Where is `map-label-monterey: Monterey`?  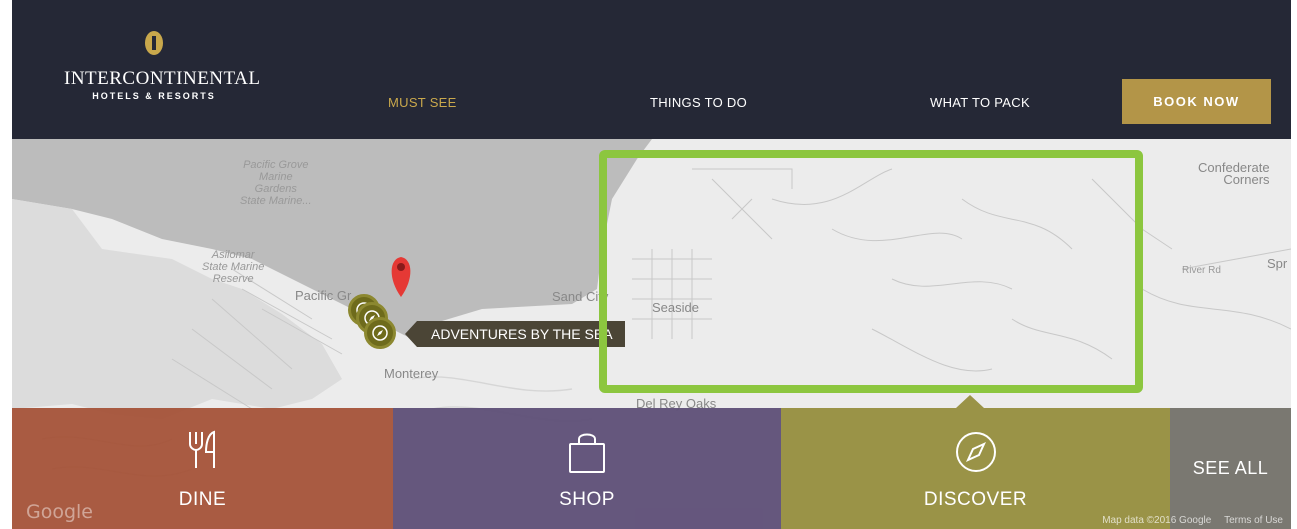 map-label-monterey: Monterey is located at coordinates (411, 373).